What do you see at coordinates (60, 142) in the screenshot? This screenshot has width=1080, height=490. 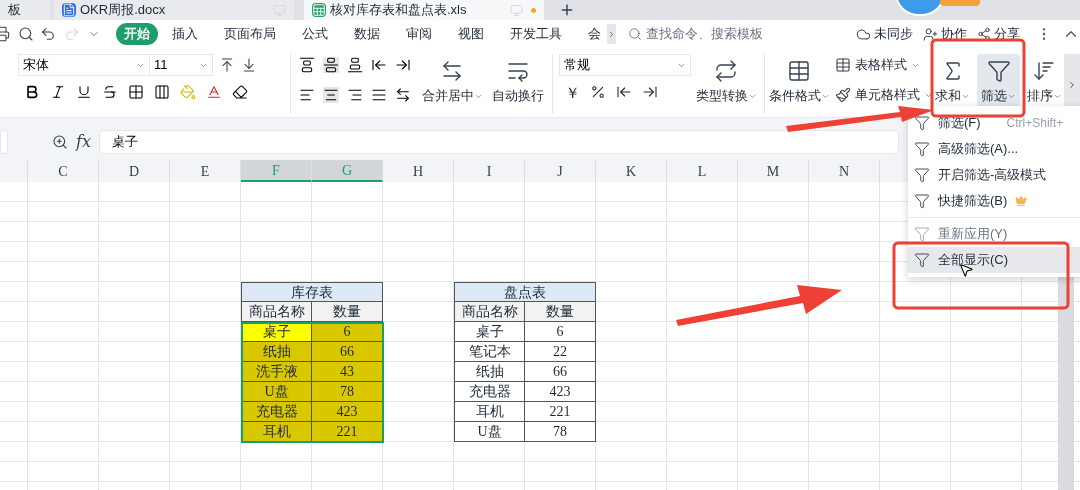 I see `zoom-icon` at bounding box center [60, 142].